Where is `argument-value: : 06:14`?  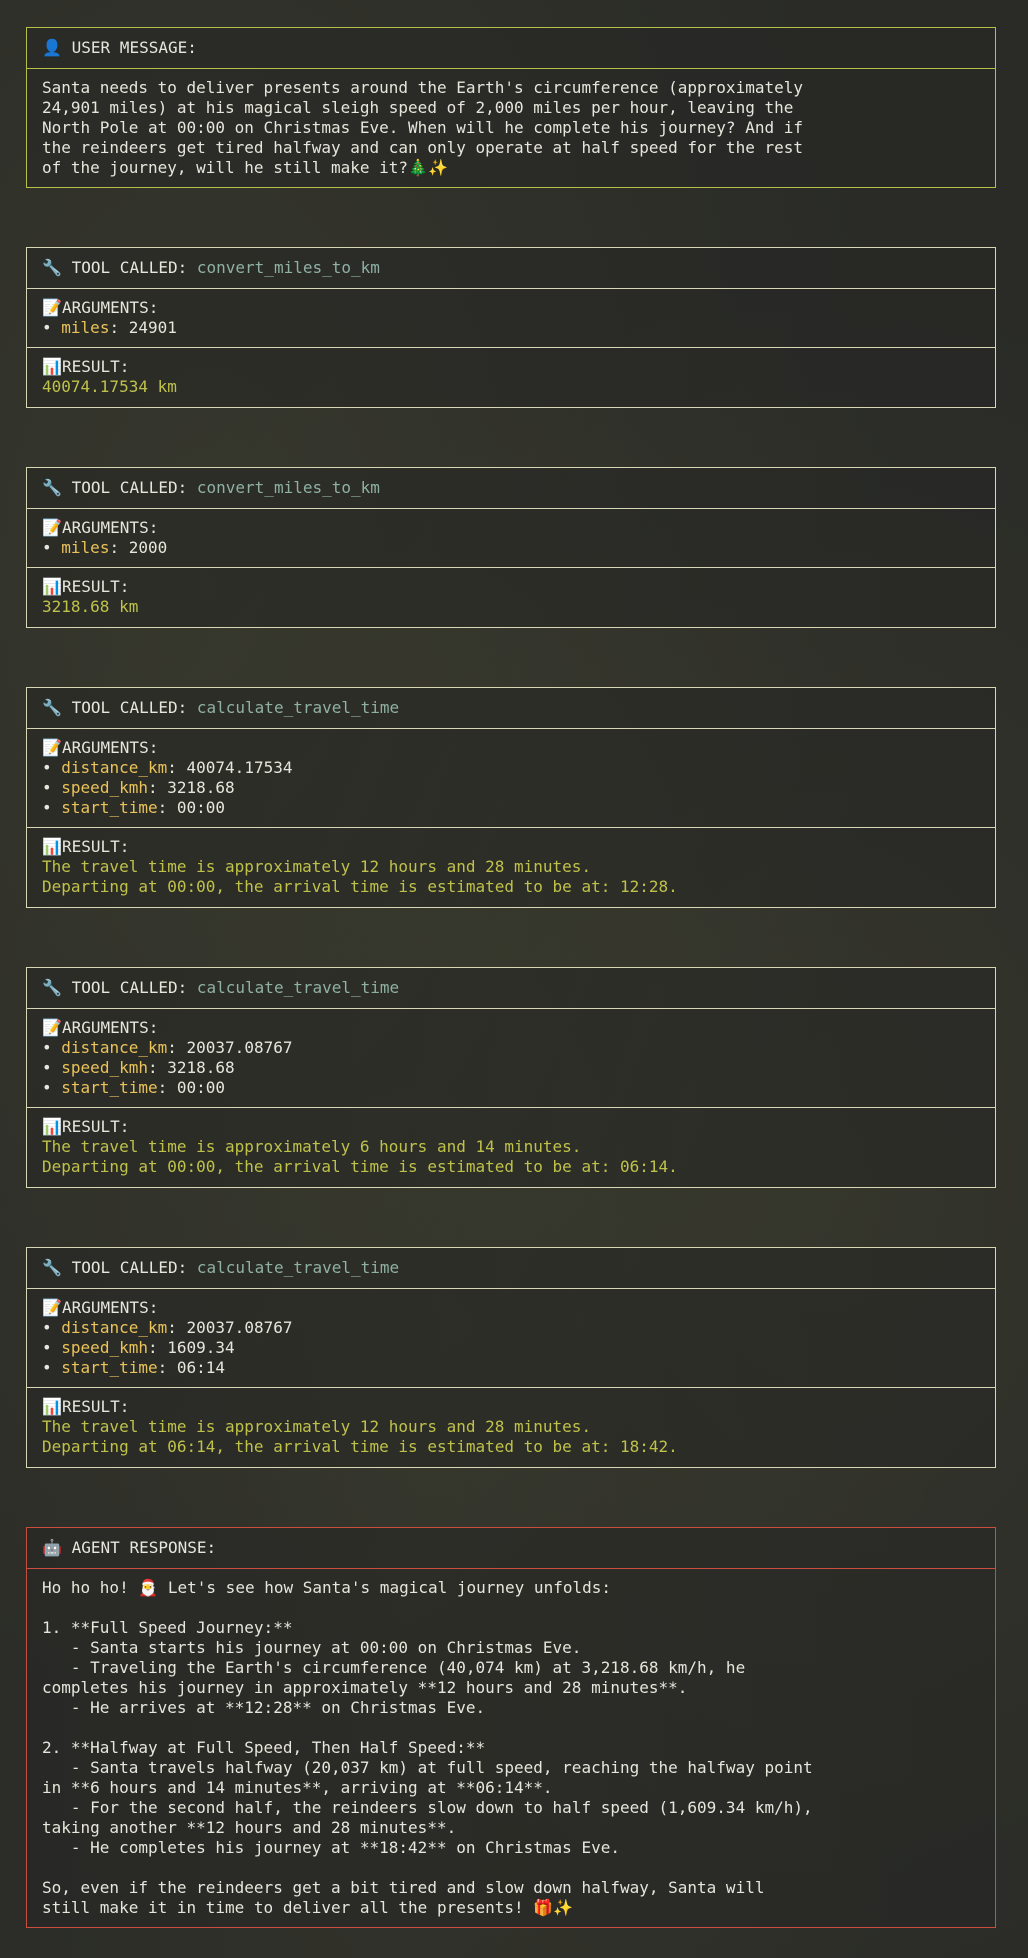 argument-value: : 06:14 is located at coordinates (191, 1367).